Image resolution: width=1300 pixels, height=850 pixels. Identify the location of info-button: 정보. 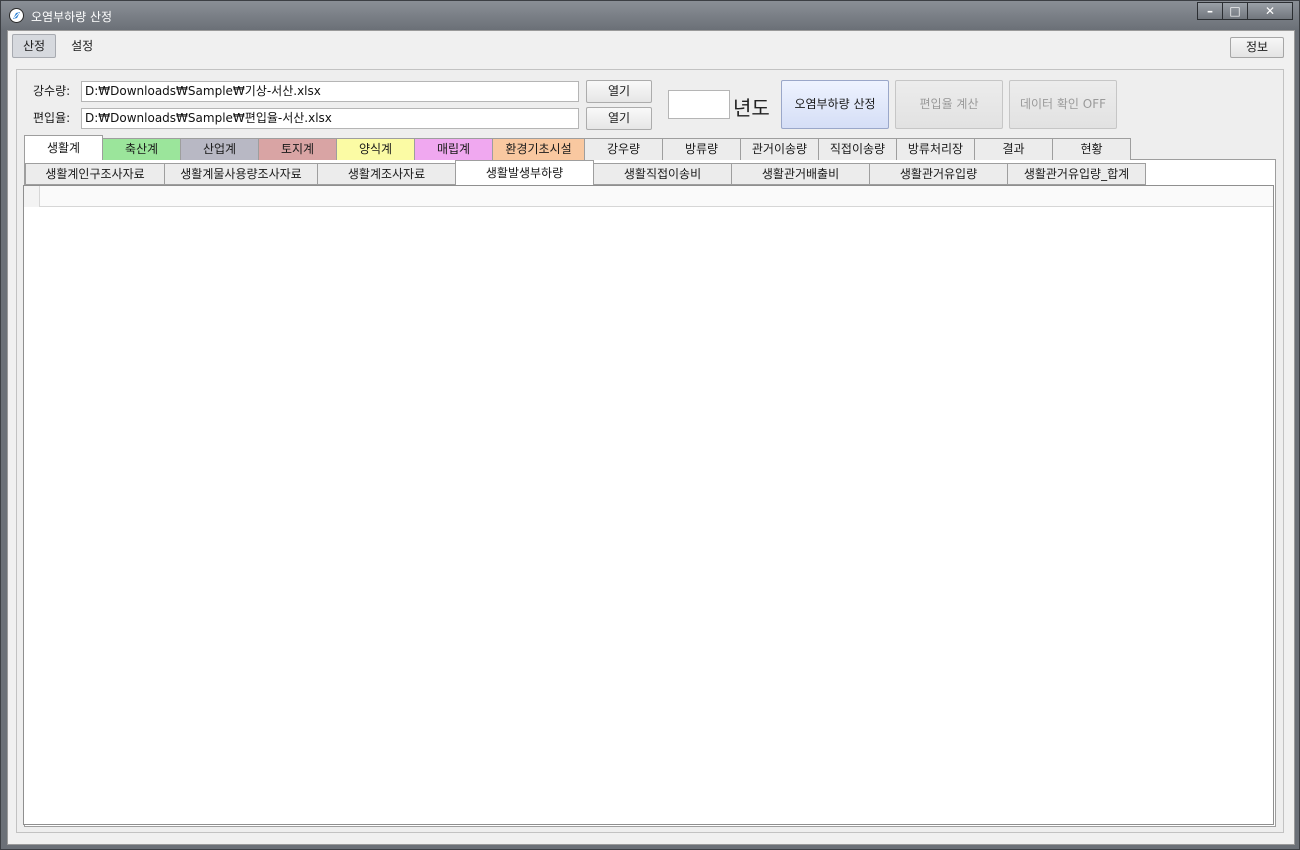
(1257, 47).